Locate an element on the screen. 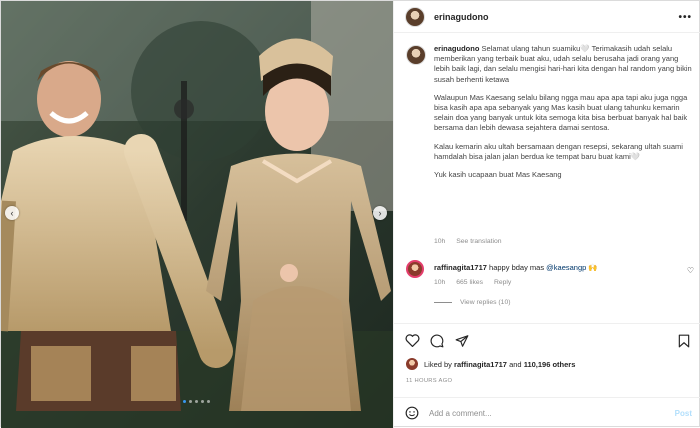  view-replies-link: View replies (10) is located at coordinates (472, 302).